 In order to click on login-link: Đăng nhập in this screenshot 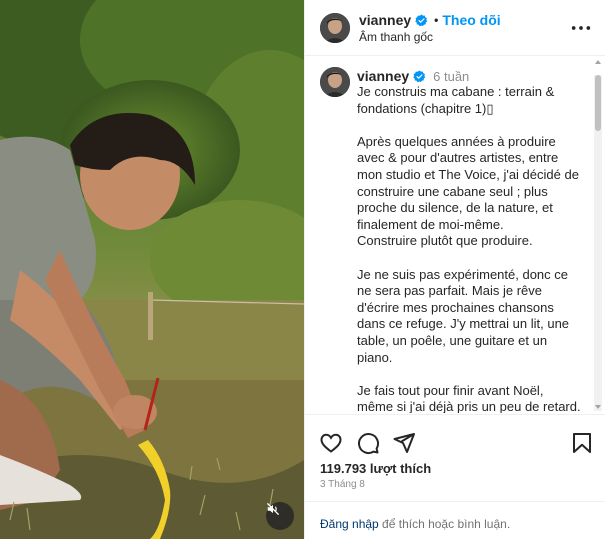, I will do `click(349, 524)`.